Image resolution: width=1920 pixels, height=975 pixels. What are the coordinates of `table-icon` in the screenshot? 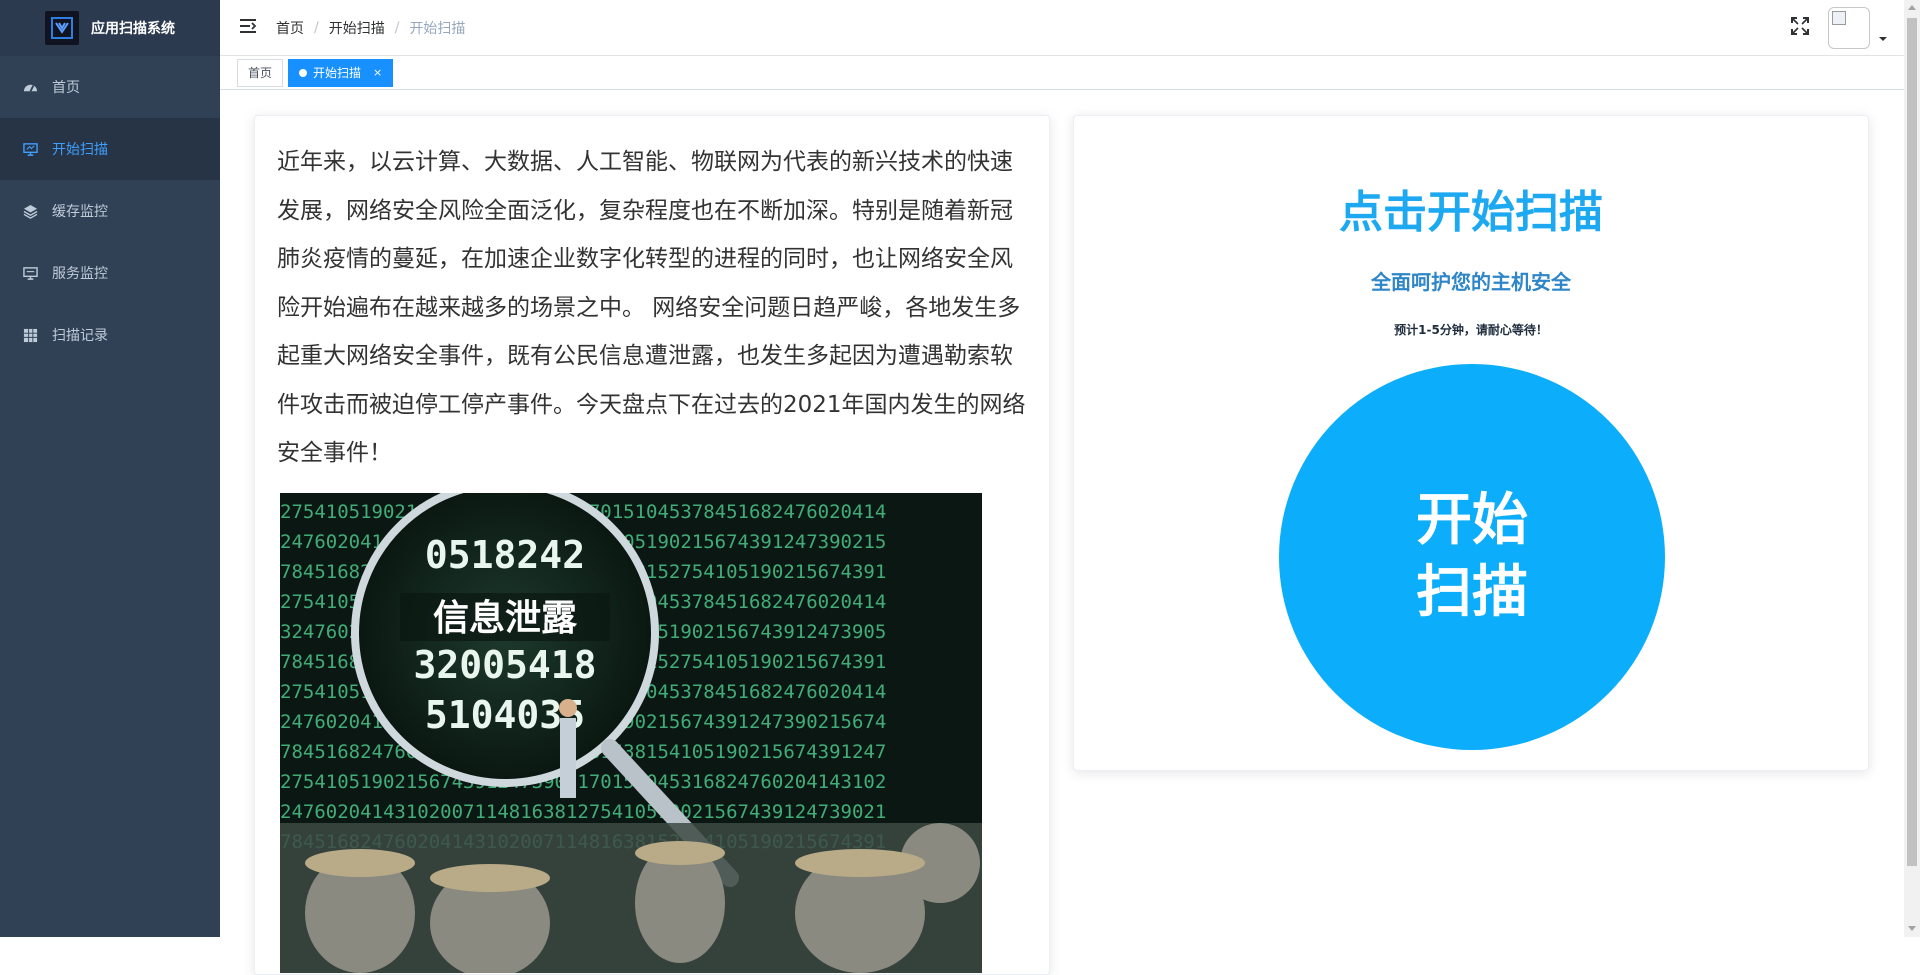 It's located at (30, 335).